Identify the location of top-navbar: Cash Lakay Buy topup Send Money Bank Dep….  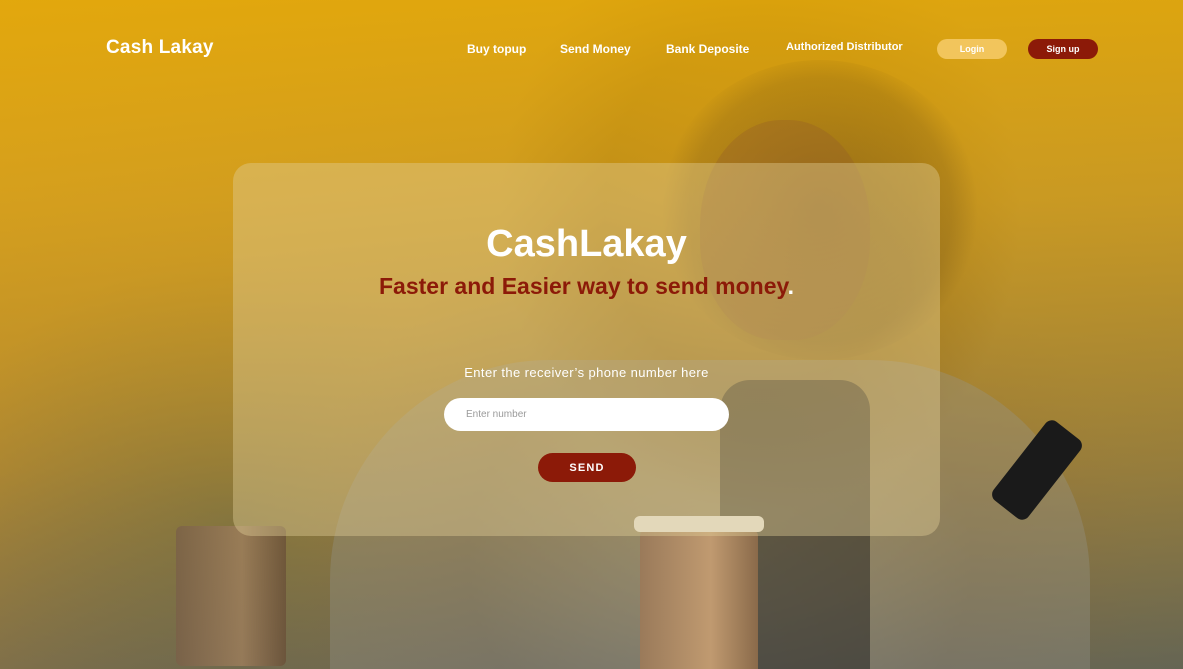
(591, 48).